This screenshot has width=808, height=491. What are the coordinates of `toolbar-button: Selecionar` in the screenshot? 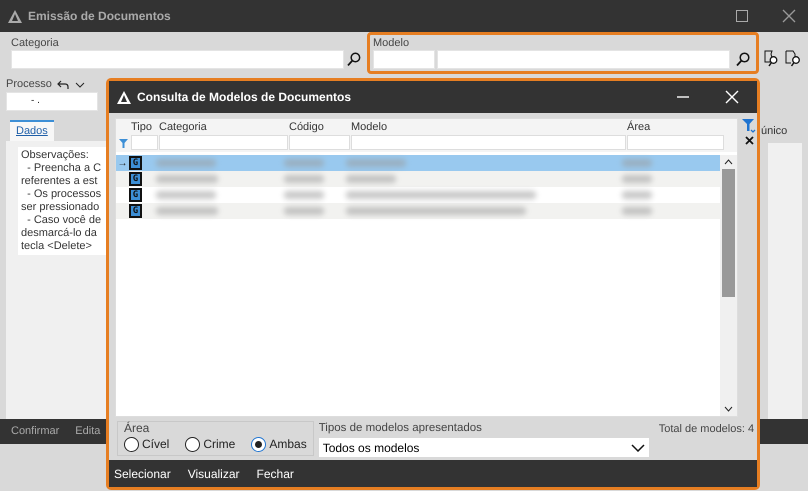 It's located at (142, 473).